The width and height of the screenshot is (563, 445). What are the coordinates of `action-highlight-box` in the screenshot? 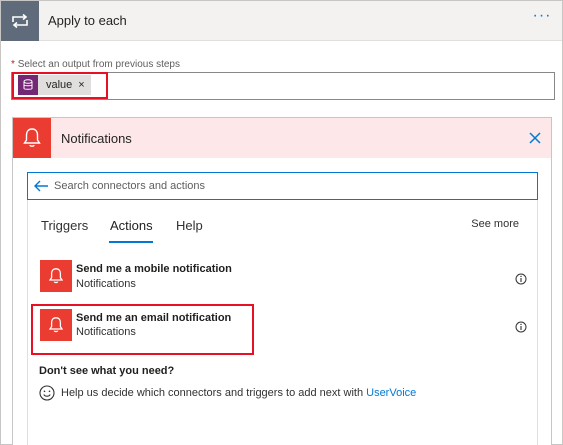 It's located at (142, 329).